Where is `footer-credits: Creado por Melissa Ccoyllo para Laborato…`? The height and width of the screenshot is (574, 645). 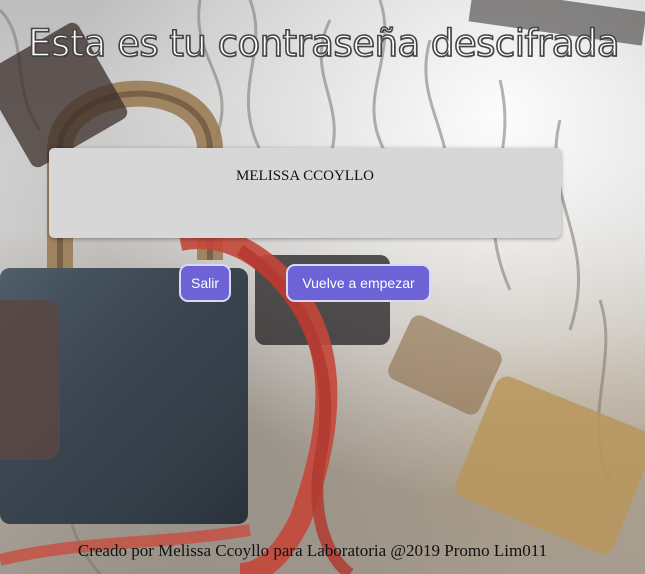
footer-credits: Creado por Melissa Ccoyllo para Laborato… is located at coordinates (312, 550).